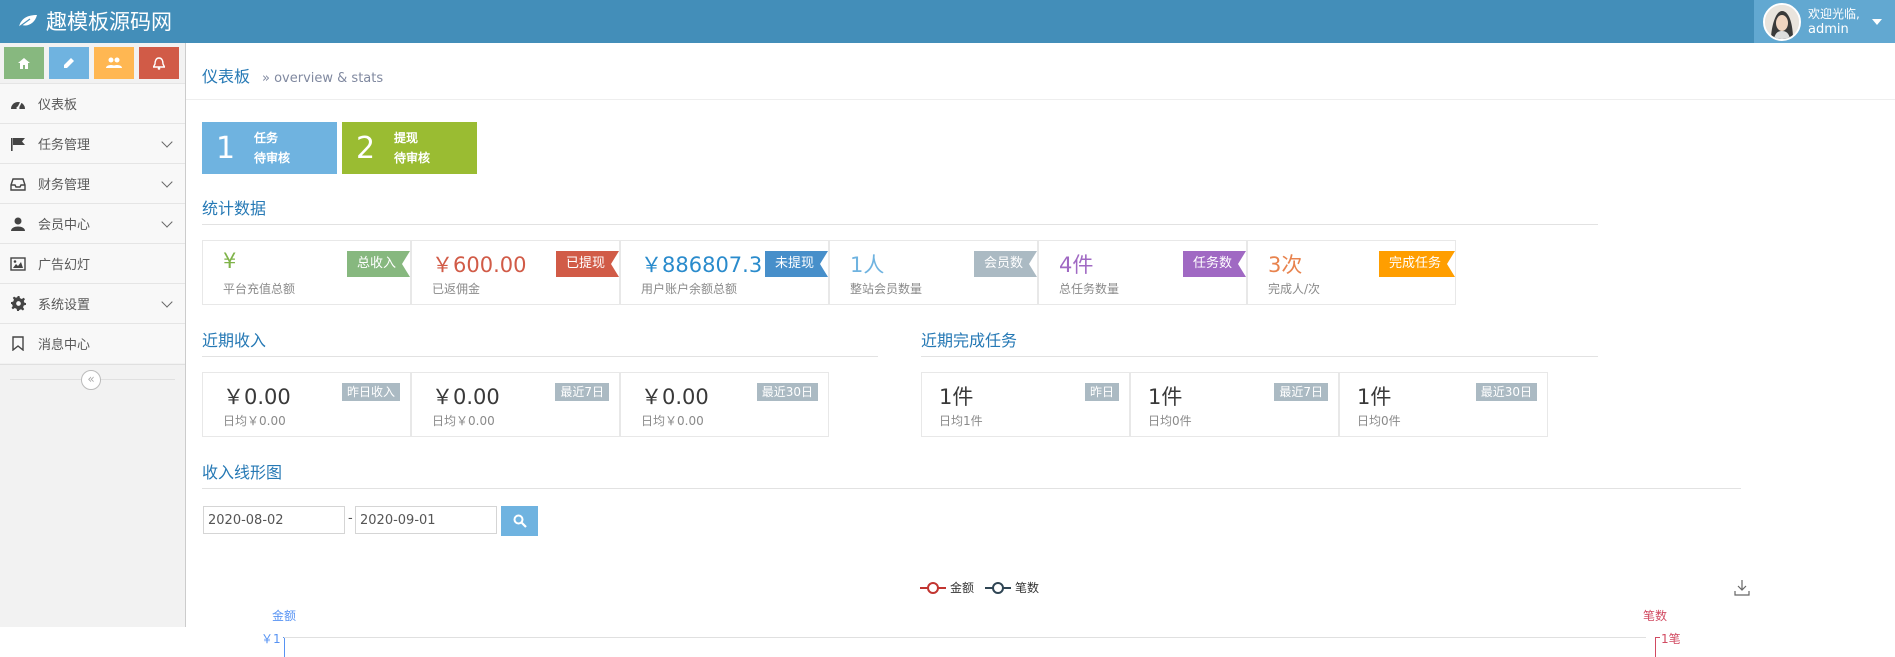  I want to click on chart-gridline, so click(965, 637).